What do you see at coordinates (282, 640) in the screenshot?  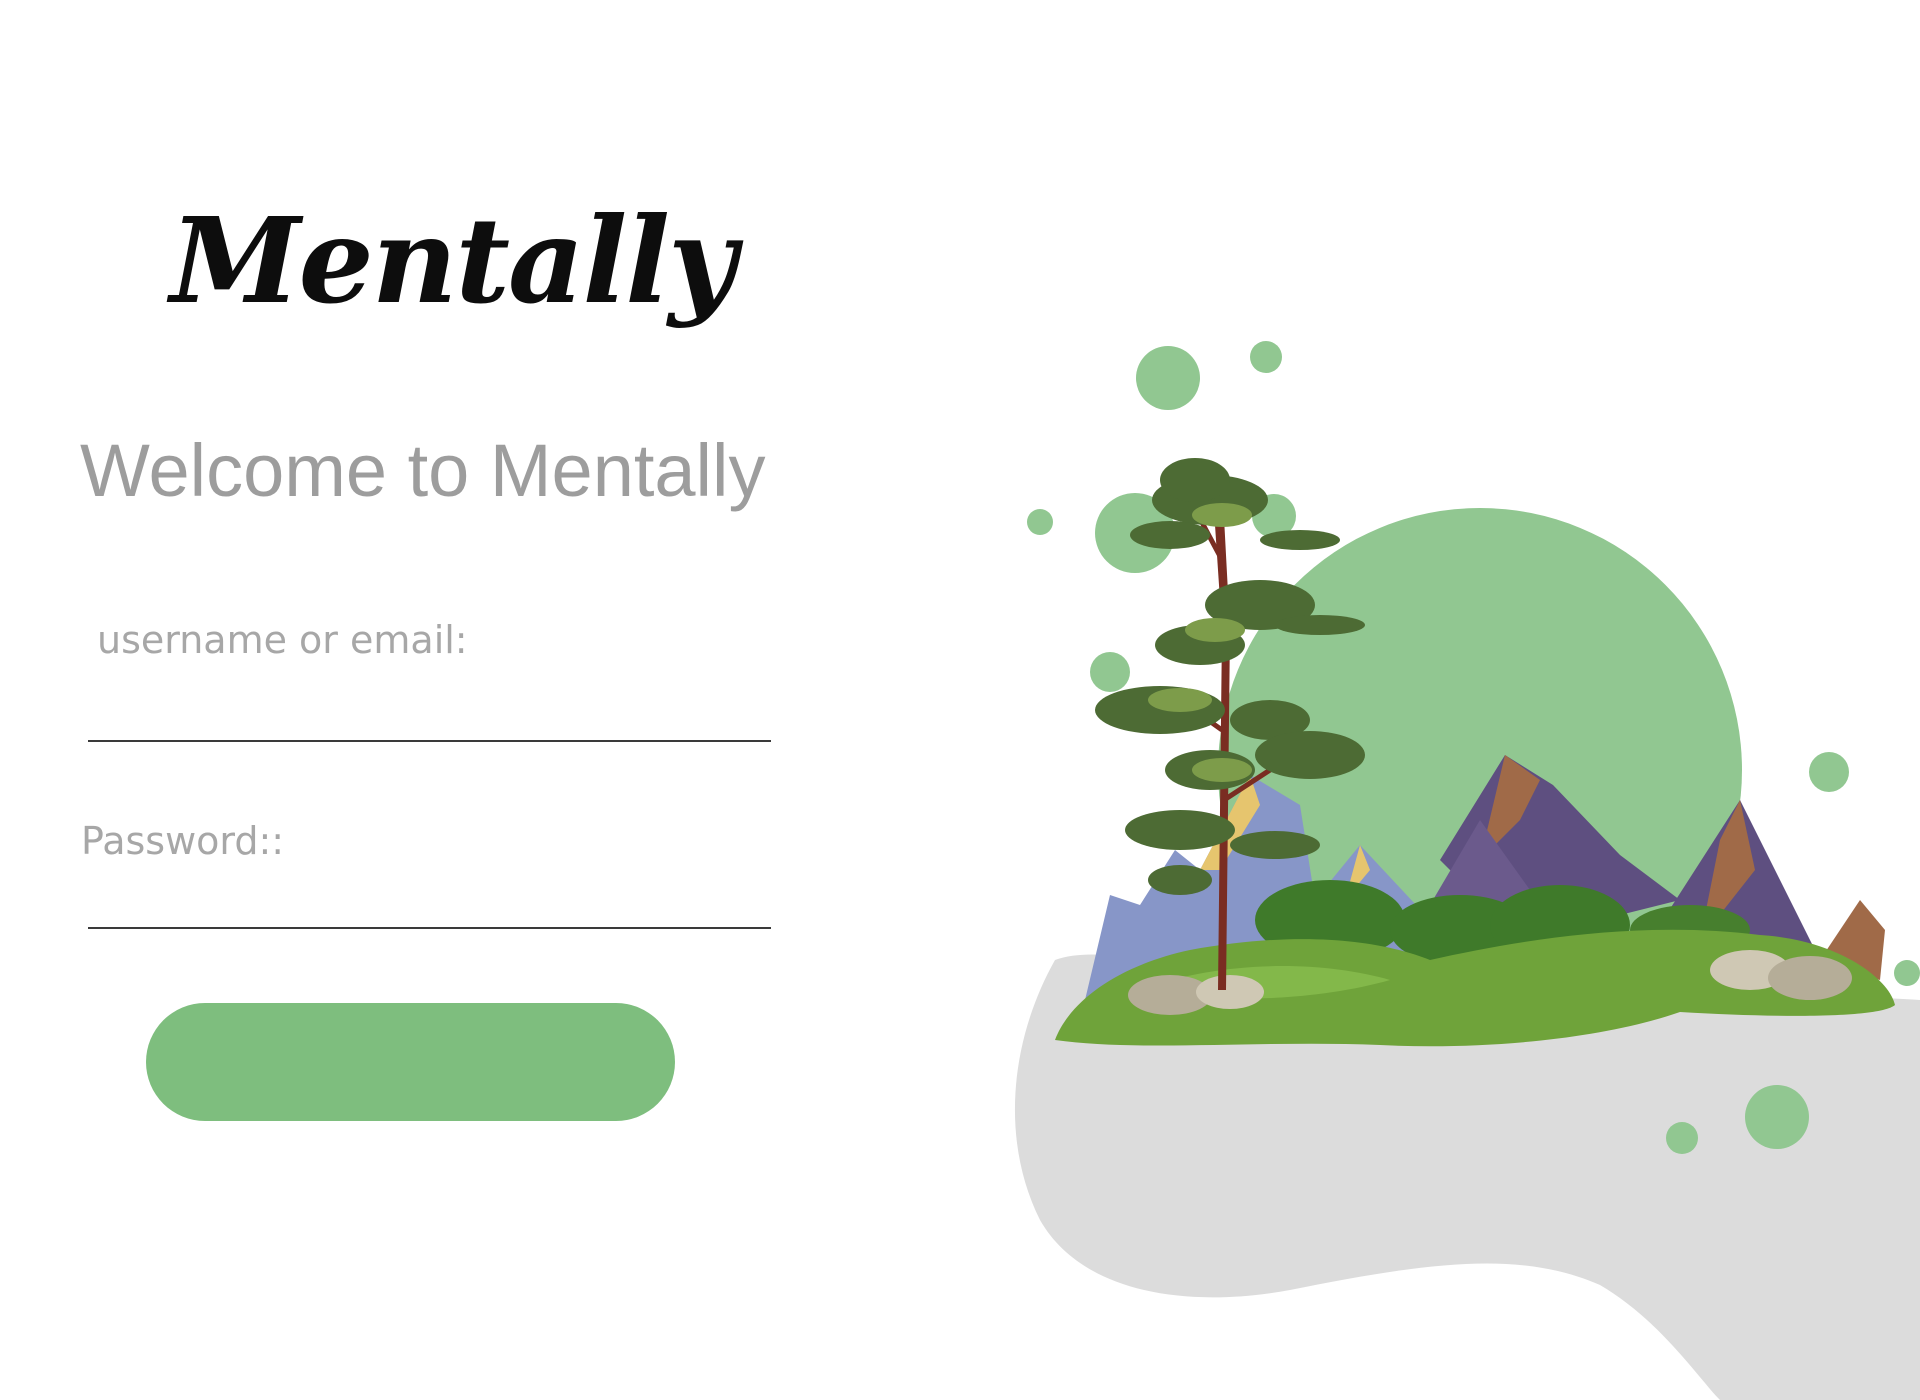 I see `username-label: username or email:` at bounding box center [282, 640].